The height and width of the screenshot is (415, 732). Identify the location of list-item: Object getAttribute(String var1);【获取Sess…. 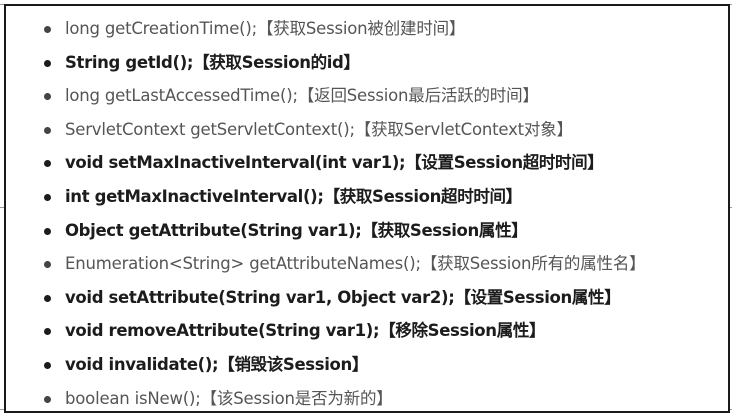
(367, 231).